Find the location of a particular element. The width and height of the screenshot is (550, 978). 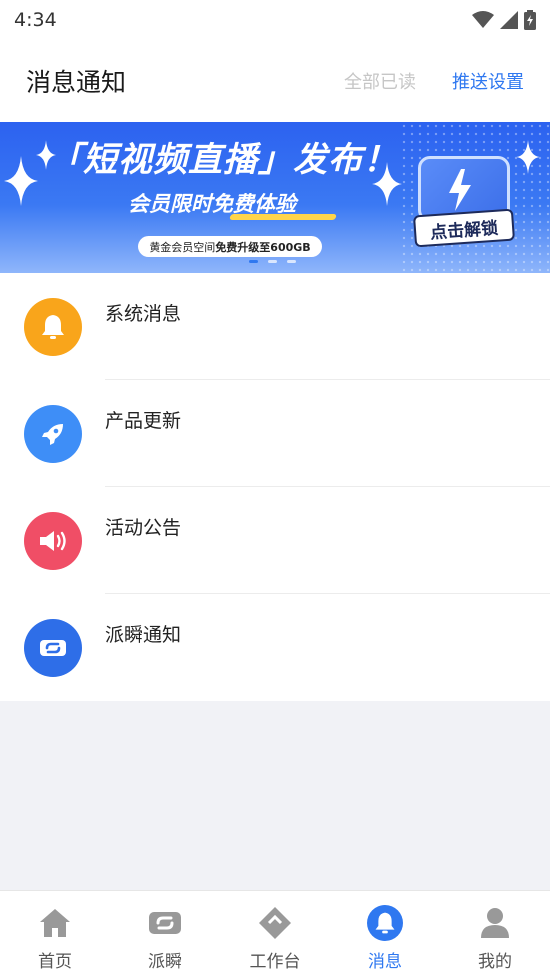

message-category-title: 系统消息 is located at coordinates (143, 314).